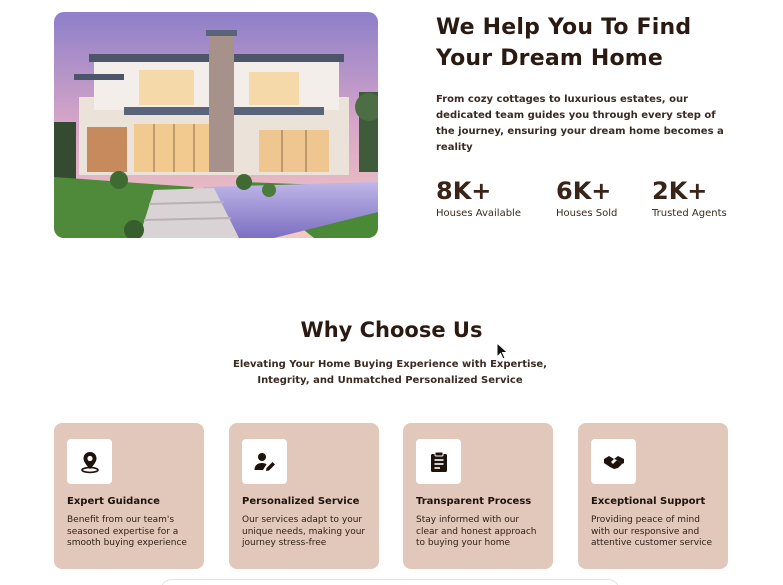  I want to click on hero-title: We Help You To Find Your Dream Home, so click(596, 43).